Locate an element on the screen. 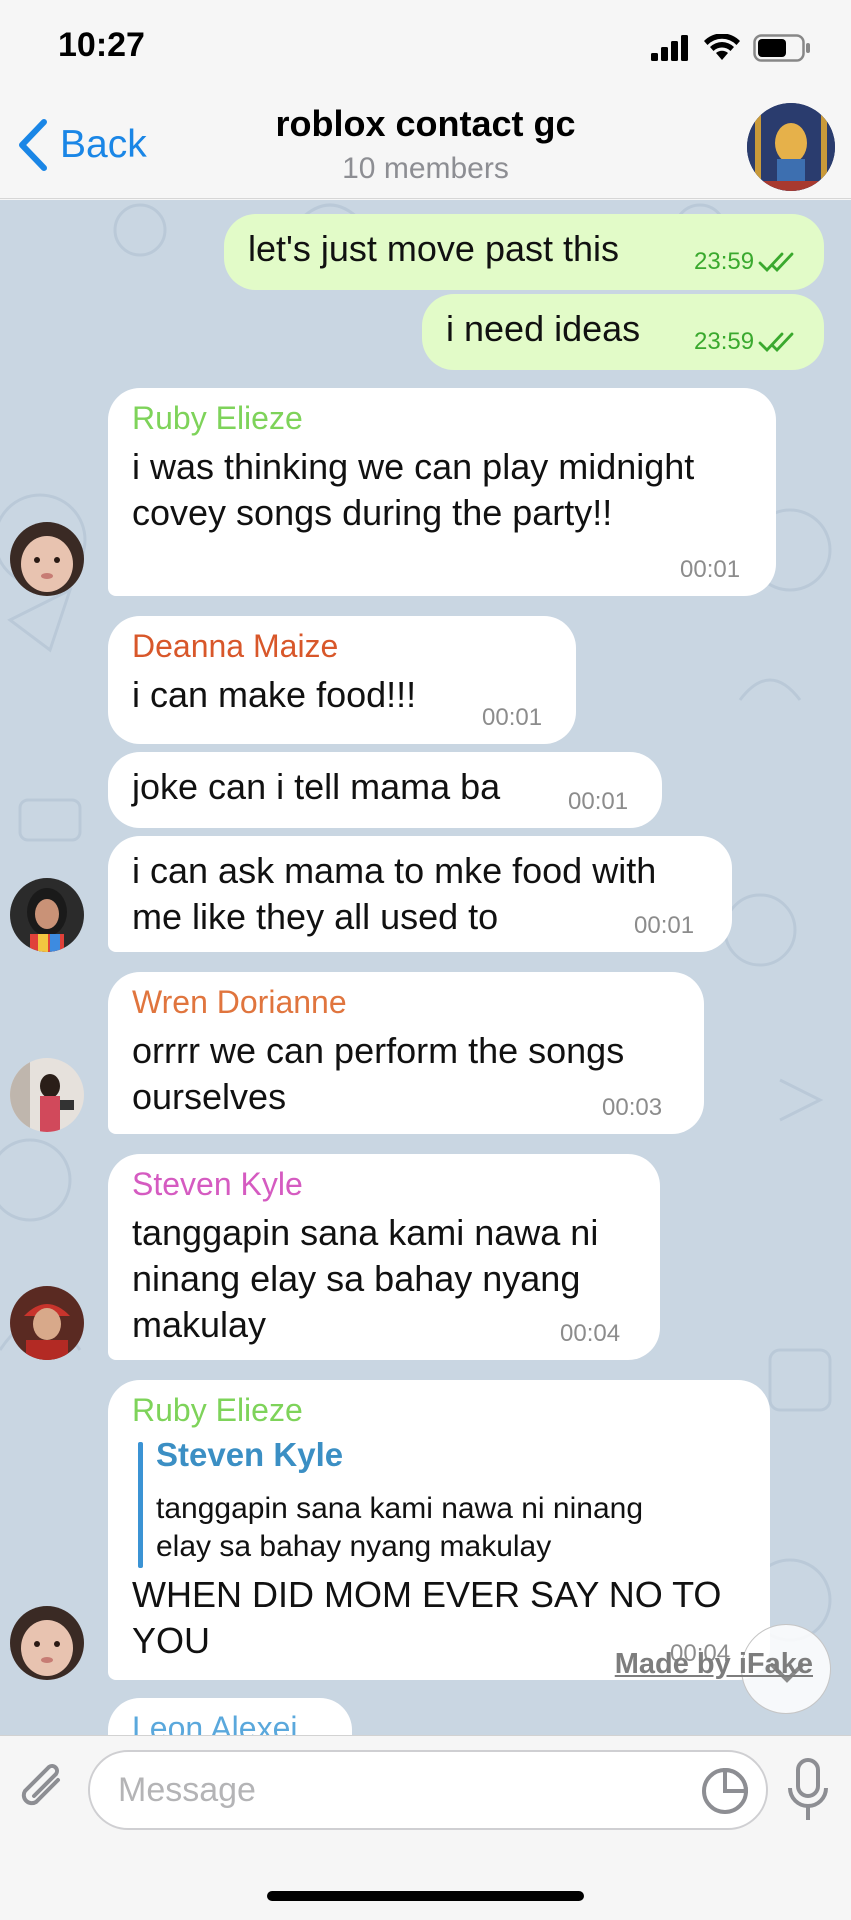 This screenshot has width=851, height=1920. sticker-icon is located at coordinates (725, 1791).